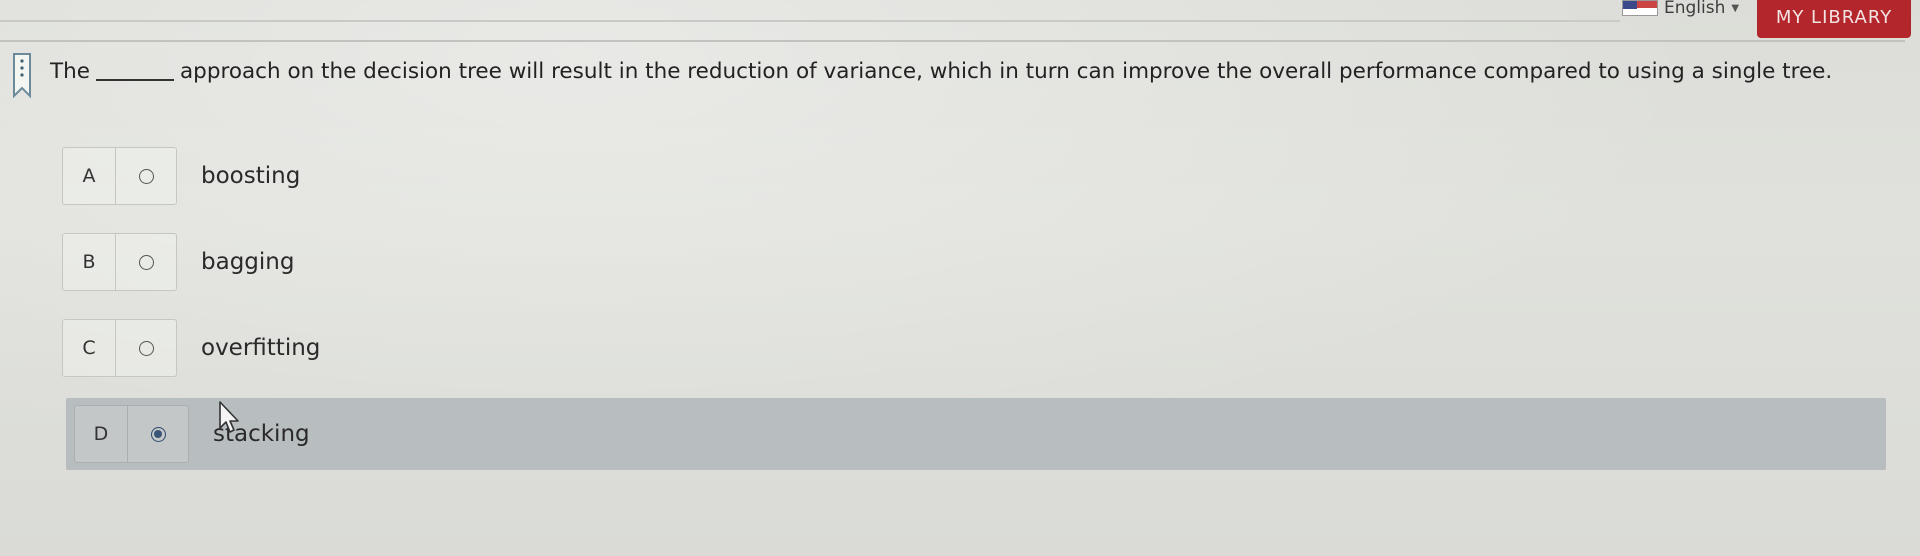 The width and height of the screenshot is (1920, 556). I want to click on option-a-label: boosting, so click(251, 176).